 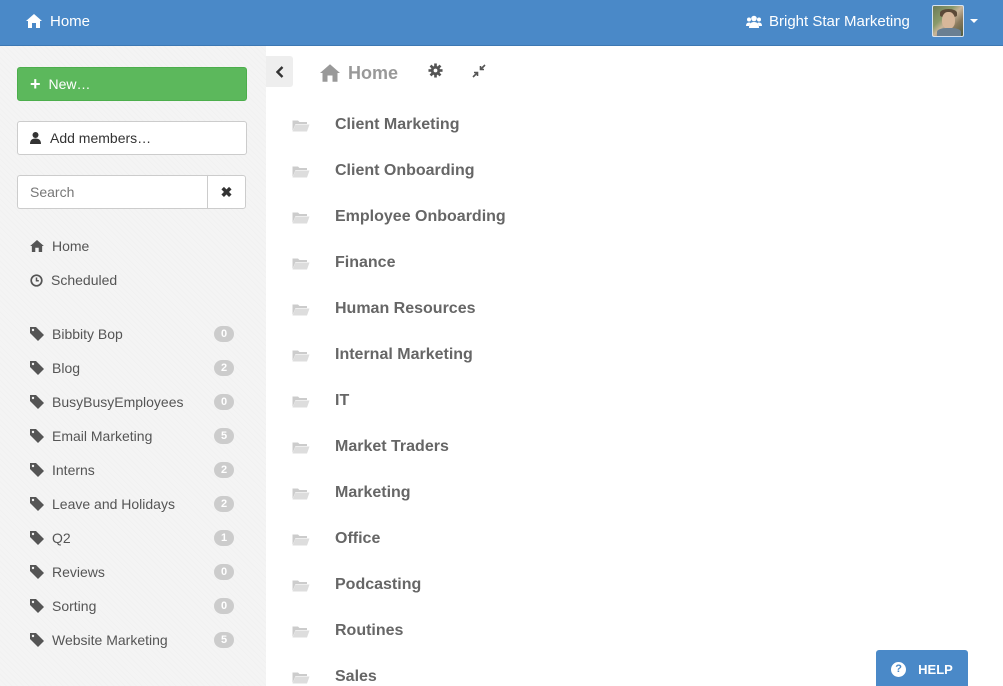 I want to click on chevron-down-icon, so click(x=974, y=21).